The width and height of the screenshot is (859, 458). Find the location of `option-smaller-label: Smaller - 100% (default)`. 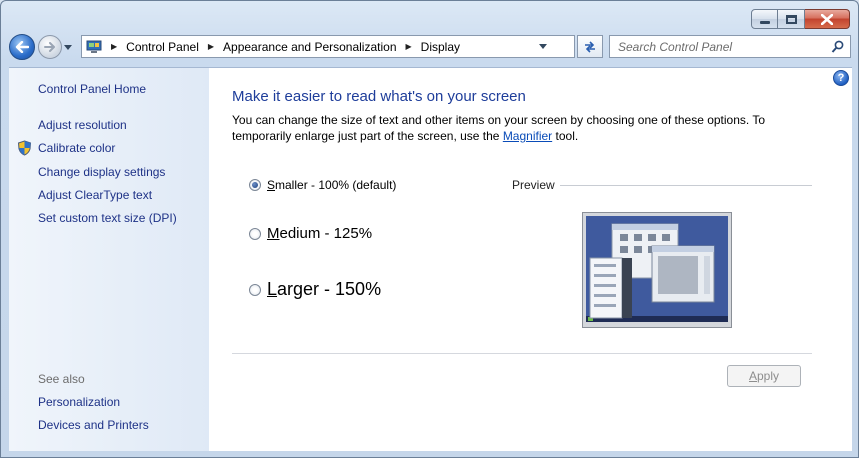

option-smaller-label: Smaller - 100% (default) is located at coordinates (332, 185).